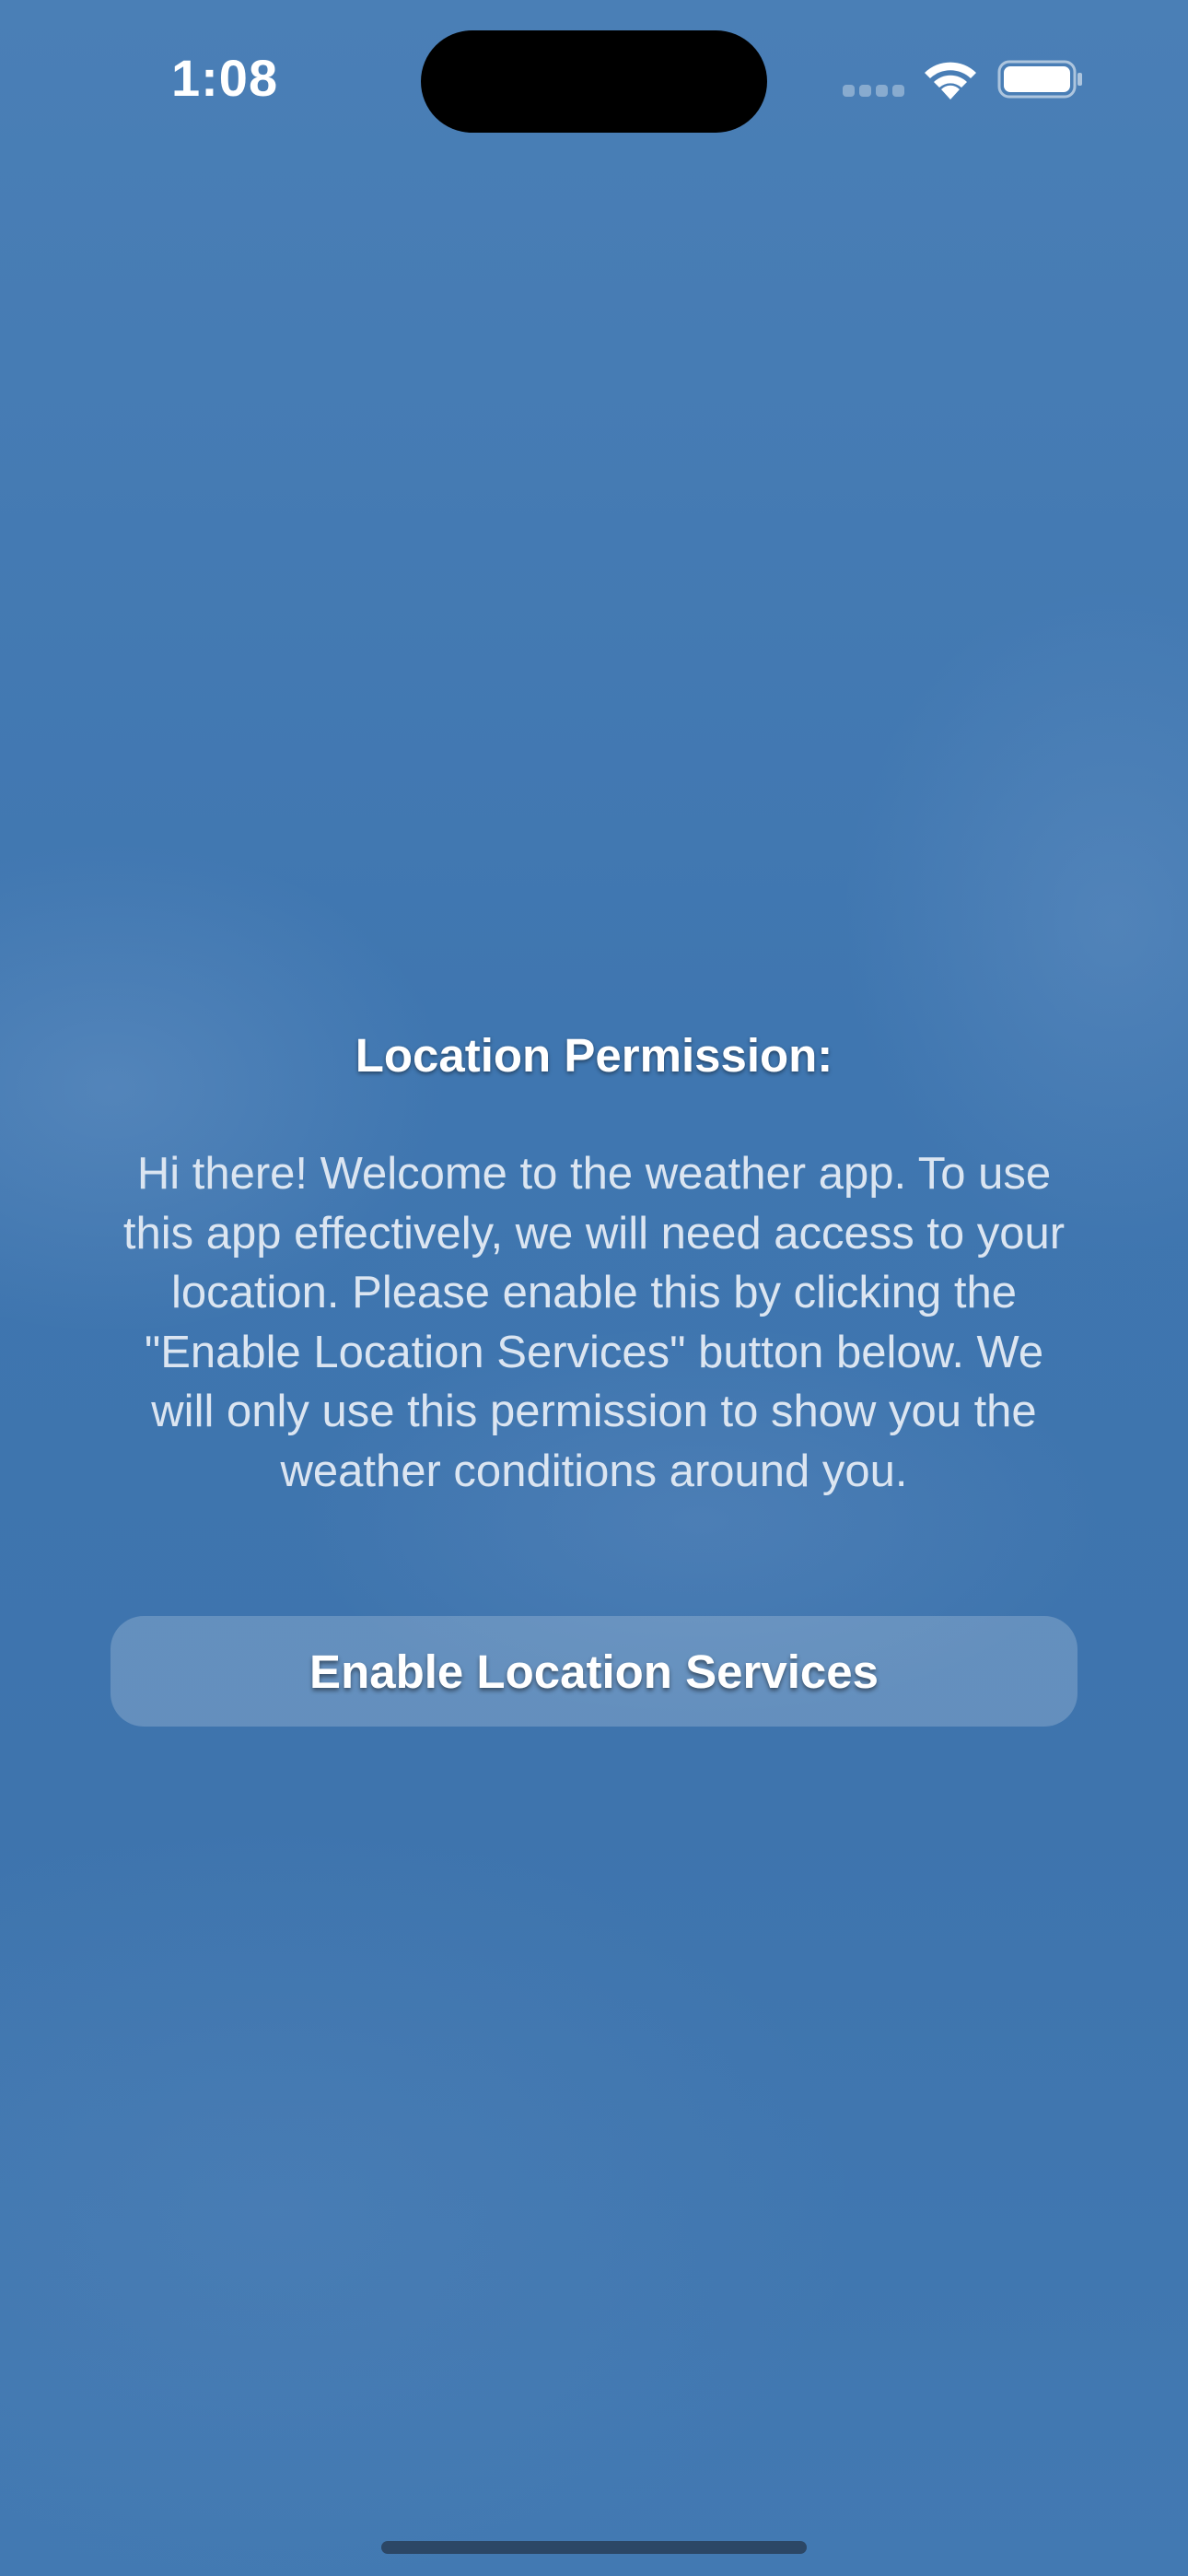 The width and height of the screenshot is (1188, 2576). I want to click on permission-title: Location Permission:, so click(594, 1055).